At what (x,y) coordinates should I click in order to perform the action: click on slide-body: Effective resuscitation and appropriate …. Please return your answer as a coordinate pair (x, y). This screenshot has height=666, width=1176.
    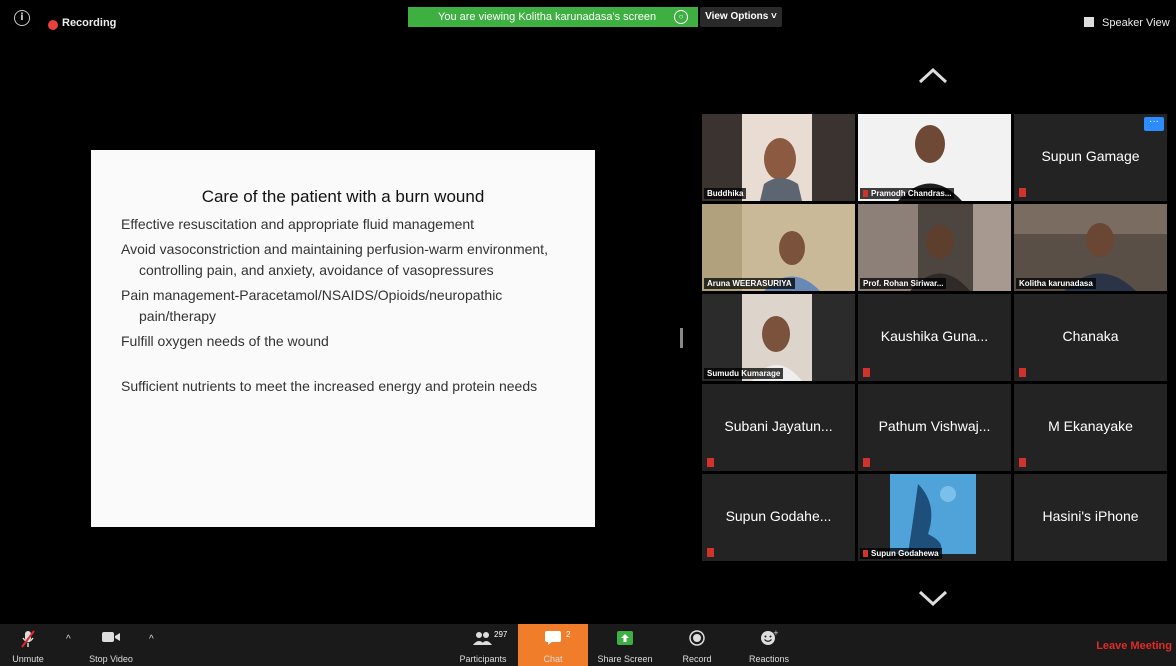
    Looking at the image, I should click on (351, 307).